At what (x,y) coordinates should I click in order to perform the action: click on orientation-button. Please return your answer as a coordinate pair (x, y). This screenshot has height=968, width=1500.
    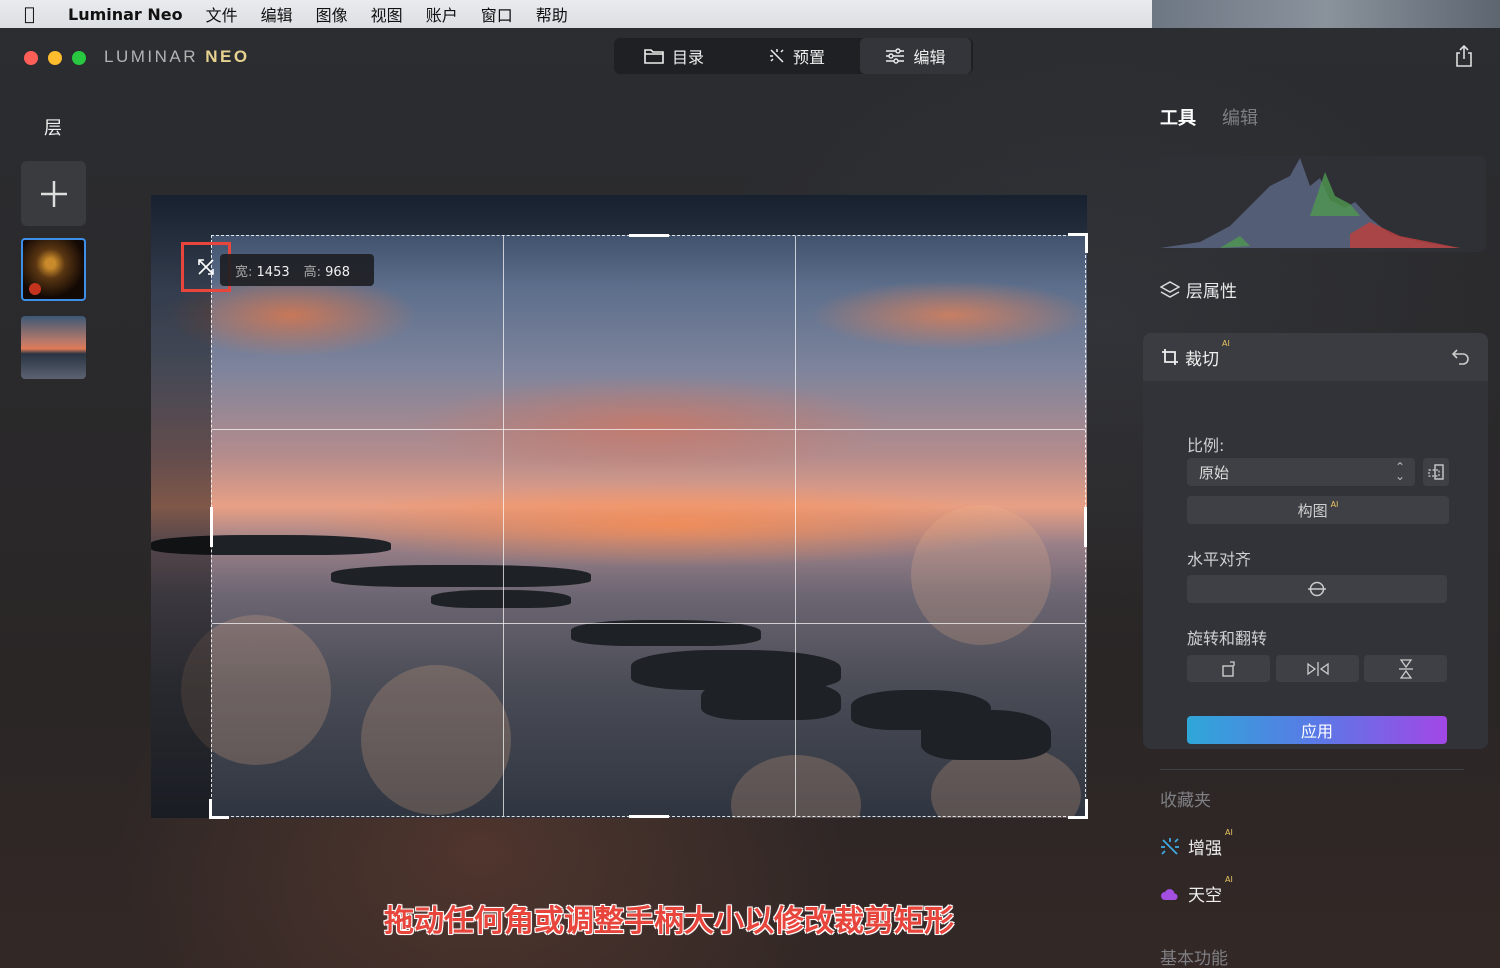
    Looking at the image, I should click on (1436, 472).